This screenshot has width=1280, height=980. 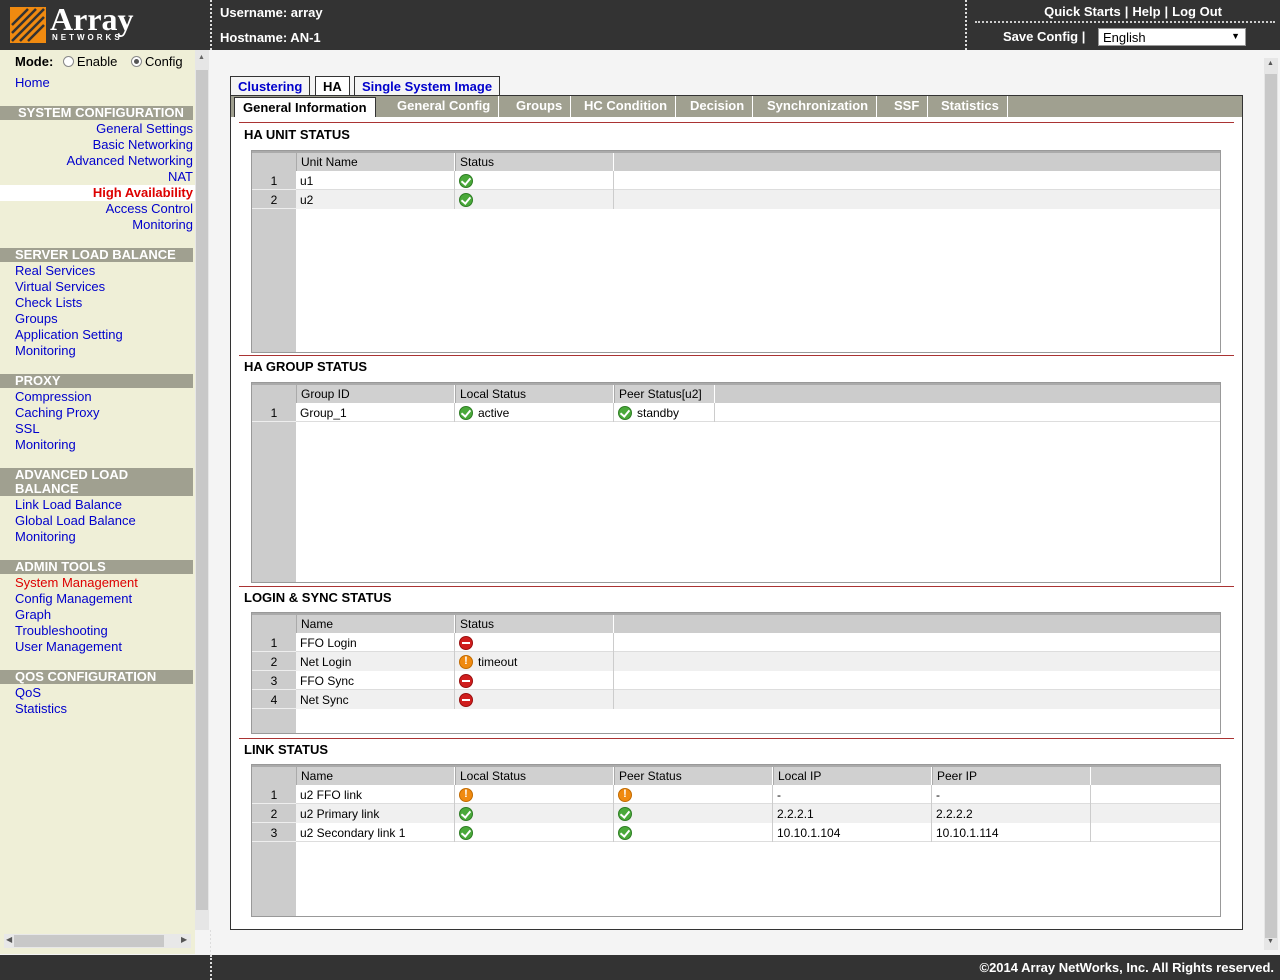 What do you see at coordinates (143, 144) in the screenshot?
I see `sidebar-item-basic-networking: Basic Networking` at bounding box center [143, 144].